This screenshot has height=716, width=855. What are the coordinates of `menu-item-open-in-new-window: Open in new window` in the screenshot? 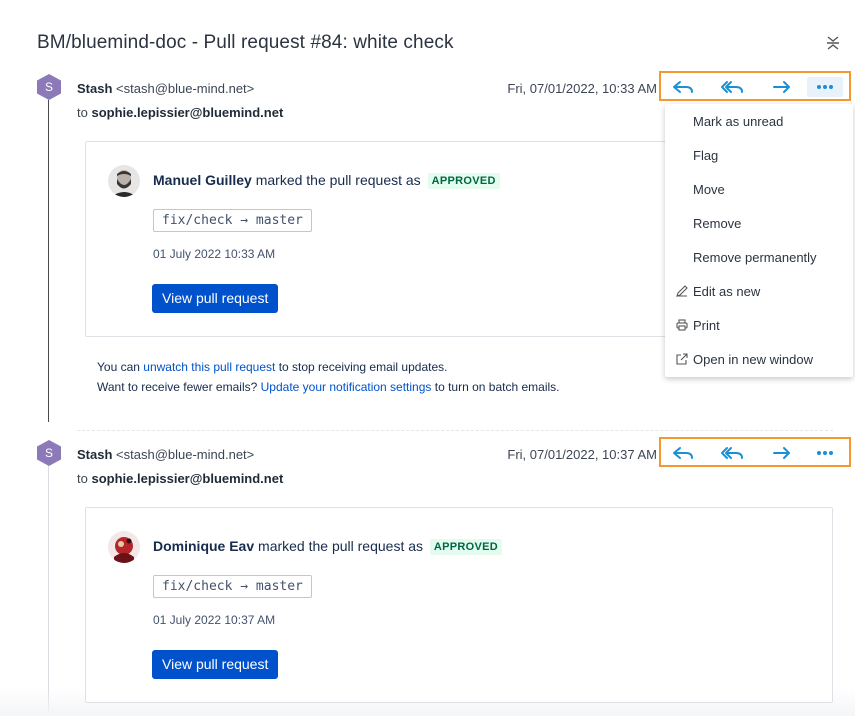 It's located at (759, 359).